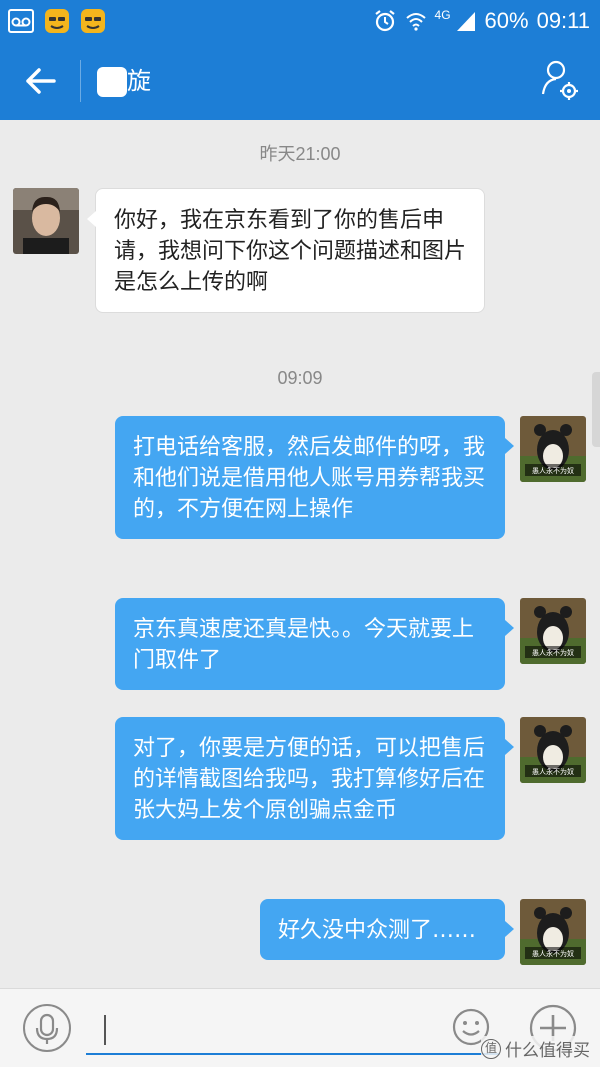  I want to click on timestamp: 09:09, so click(300, 378).